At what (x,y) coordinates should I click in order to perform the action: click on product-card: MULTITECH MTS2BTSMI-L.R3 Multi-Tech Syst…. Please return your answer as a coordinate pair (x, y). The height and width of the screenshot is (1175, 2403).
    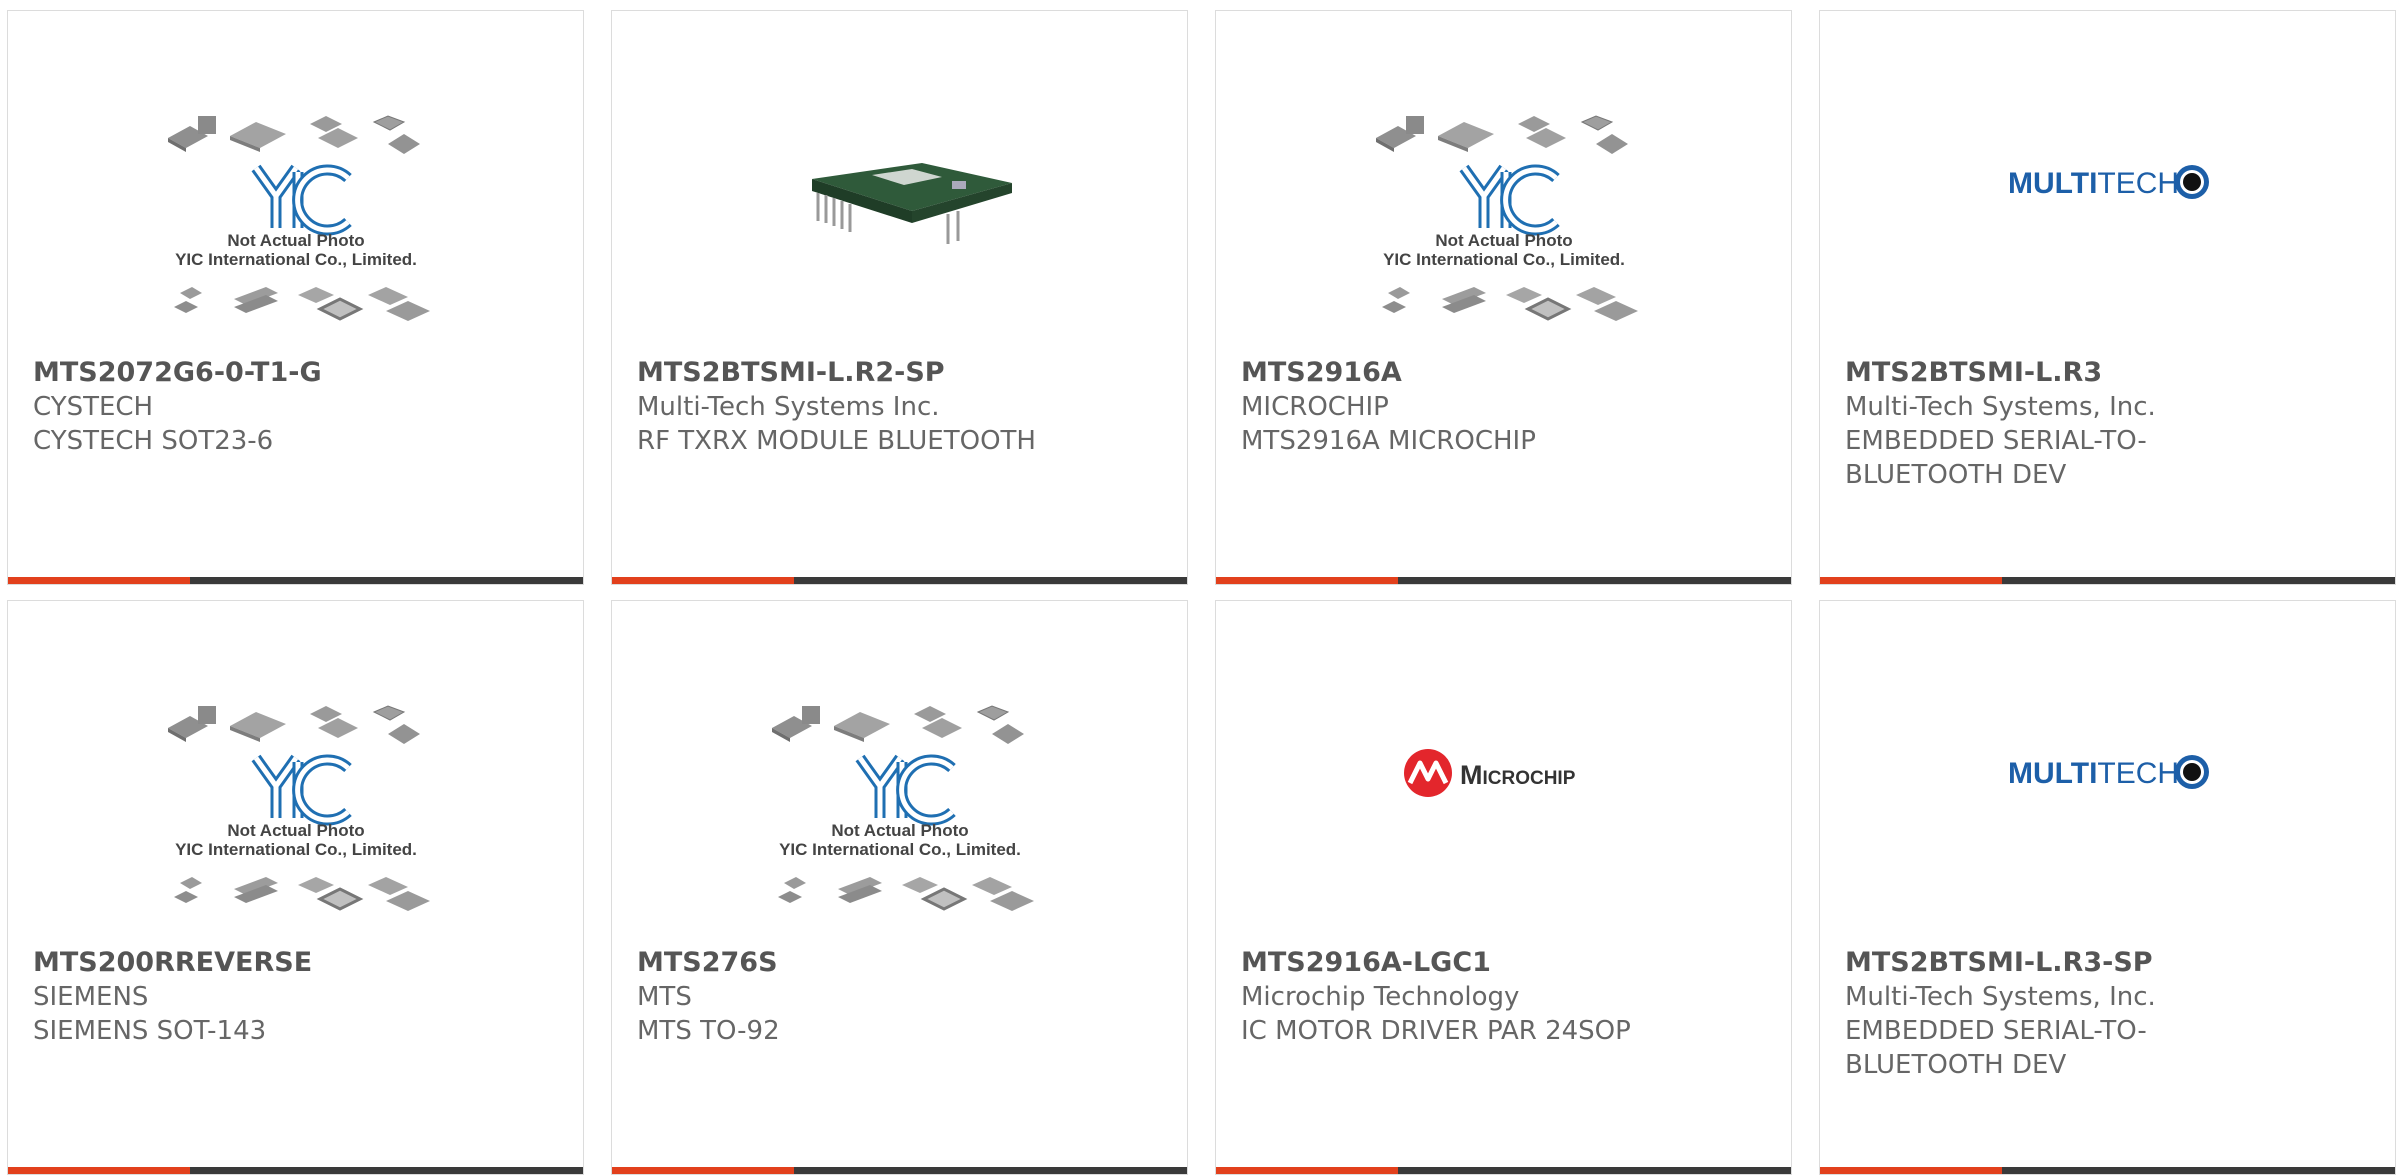
    Looking at the image, I should click on (2107, 297).